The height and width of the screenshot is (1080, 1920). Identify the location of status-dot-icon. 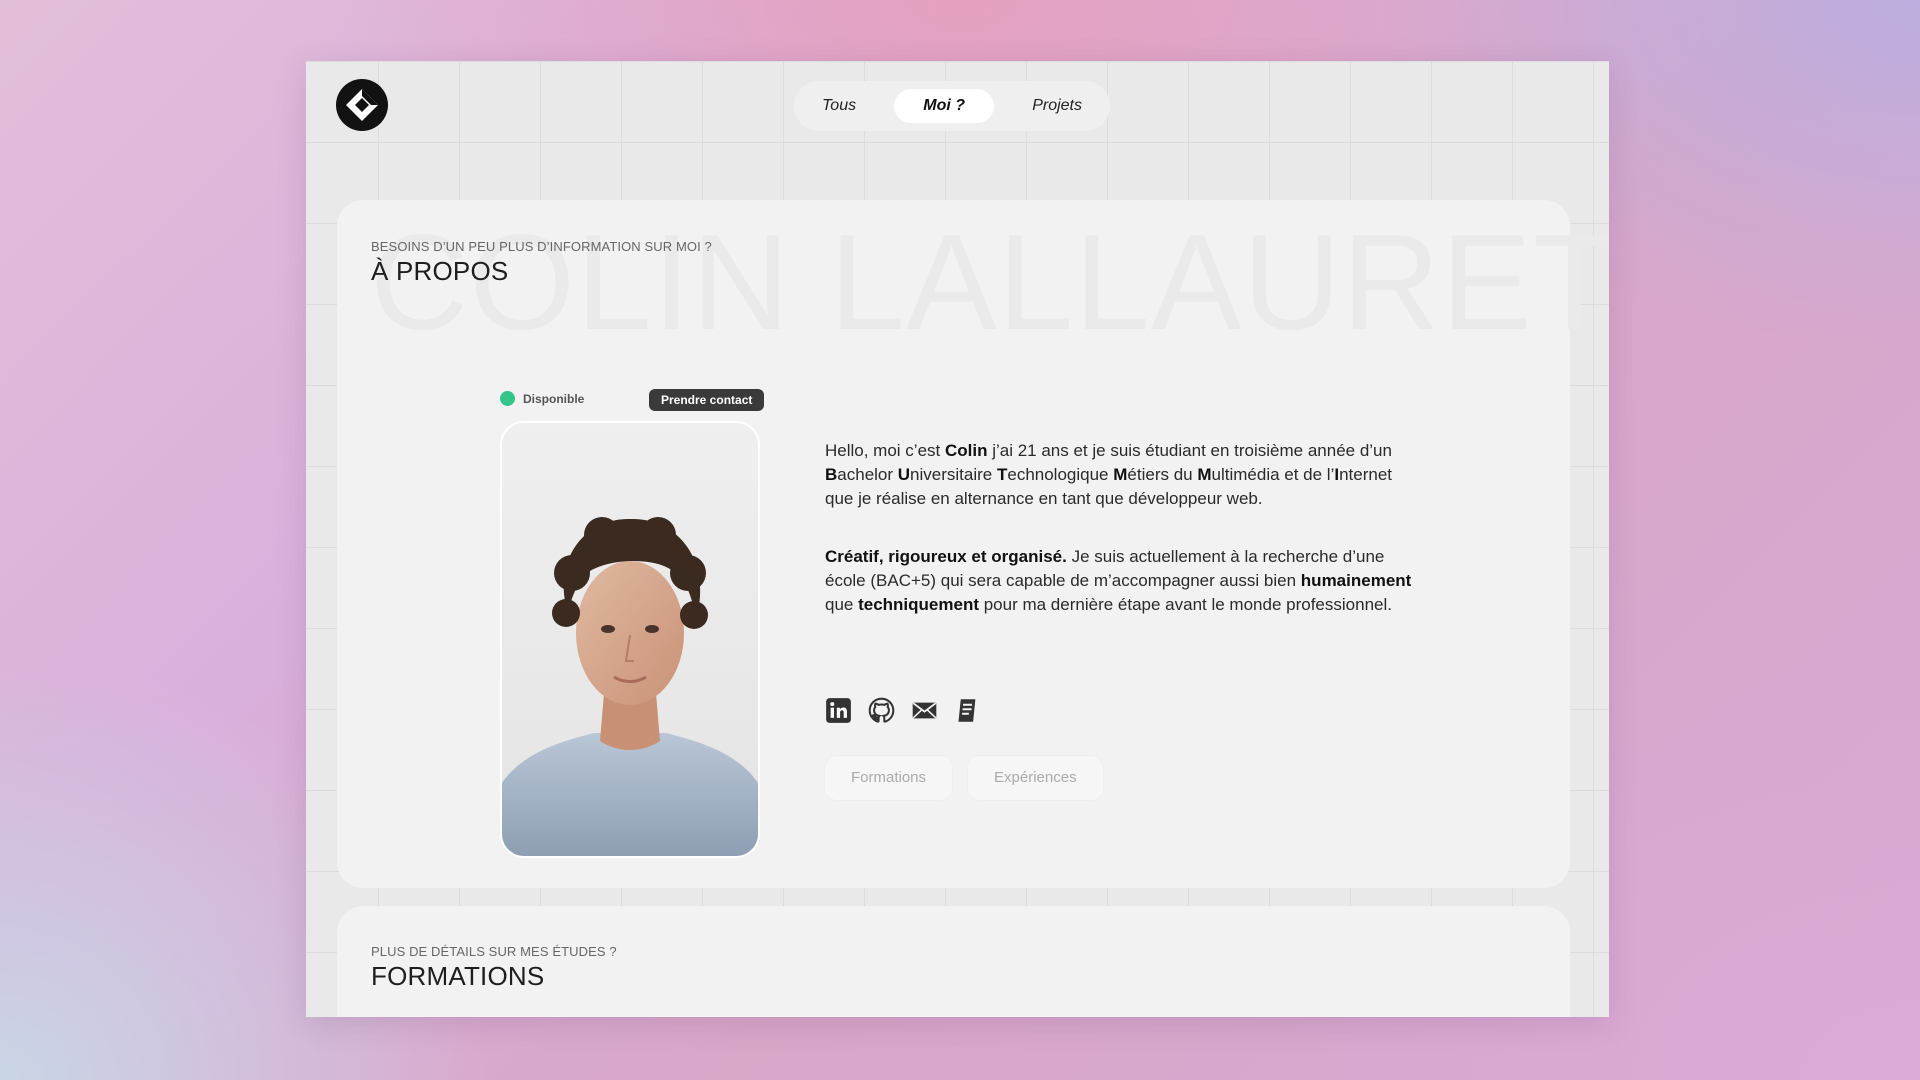
(507, 398).